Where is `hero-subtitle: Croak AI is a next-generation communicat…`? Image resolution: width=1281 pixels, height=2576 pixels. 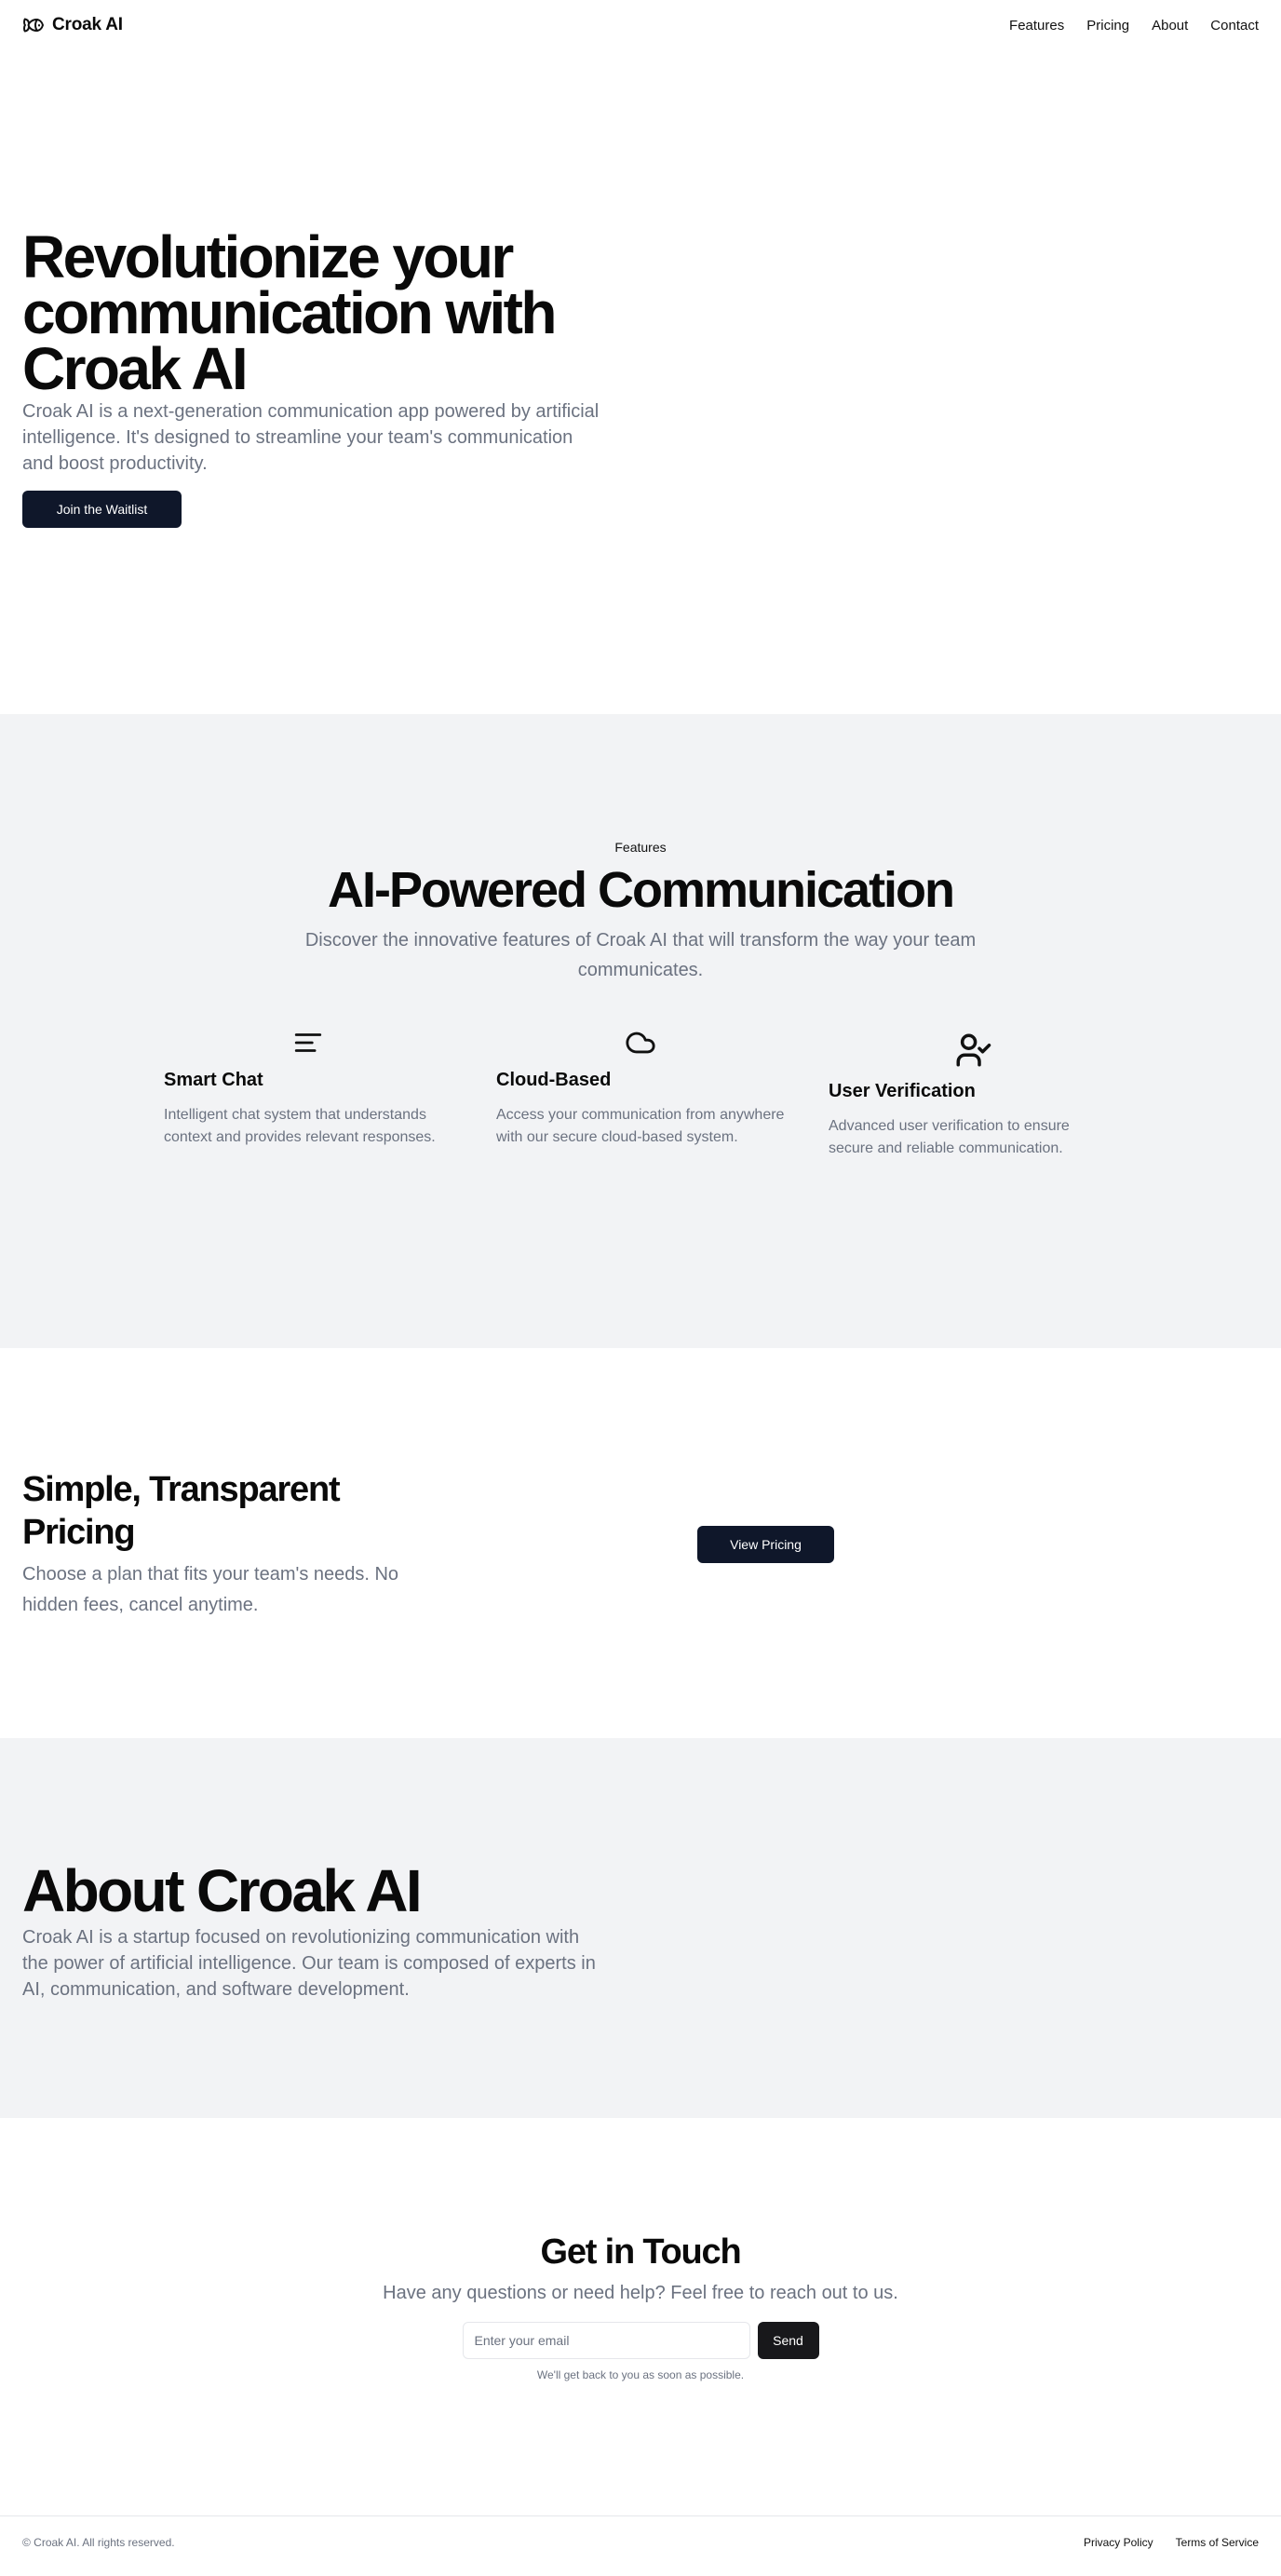
hero-subtitle: Croak AI is a next-generation communicat… is located at coordinates (311, 437).